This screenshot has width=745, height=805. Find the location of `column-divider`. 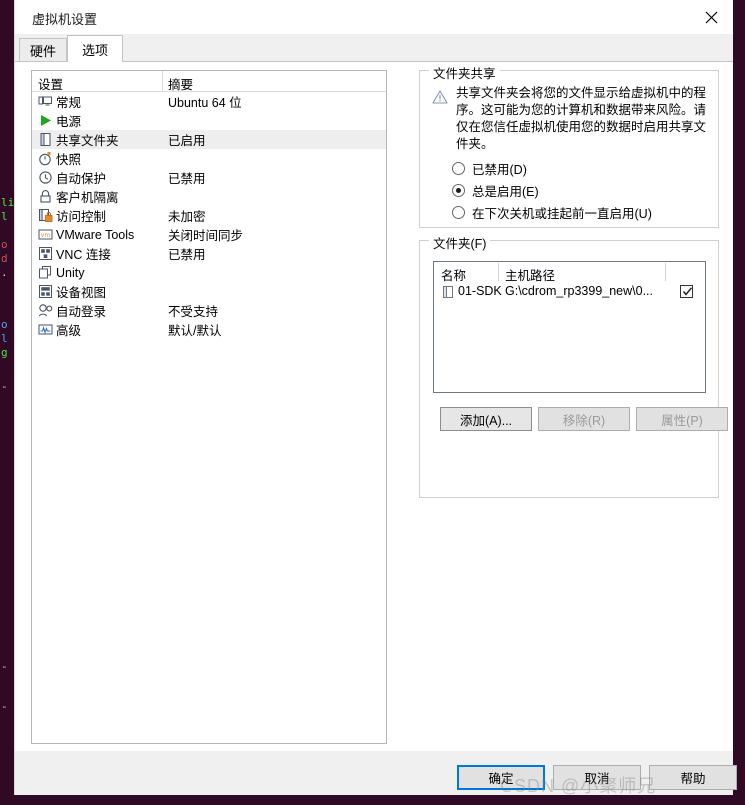

column-divider is located at coordinates (162, 81).